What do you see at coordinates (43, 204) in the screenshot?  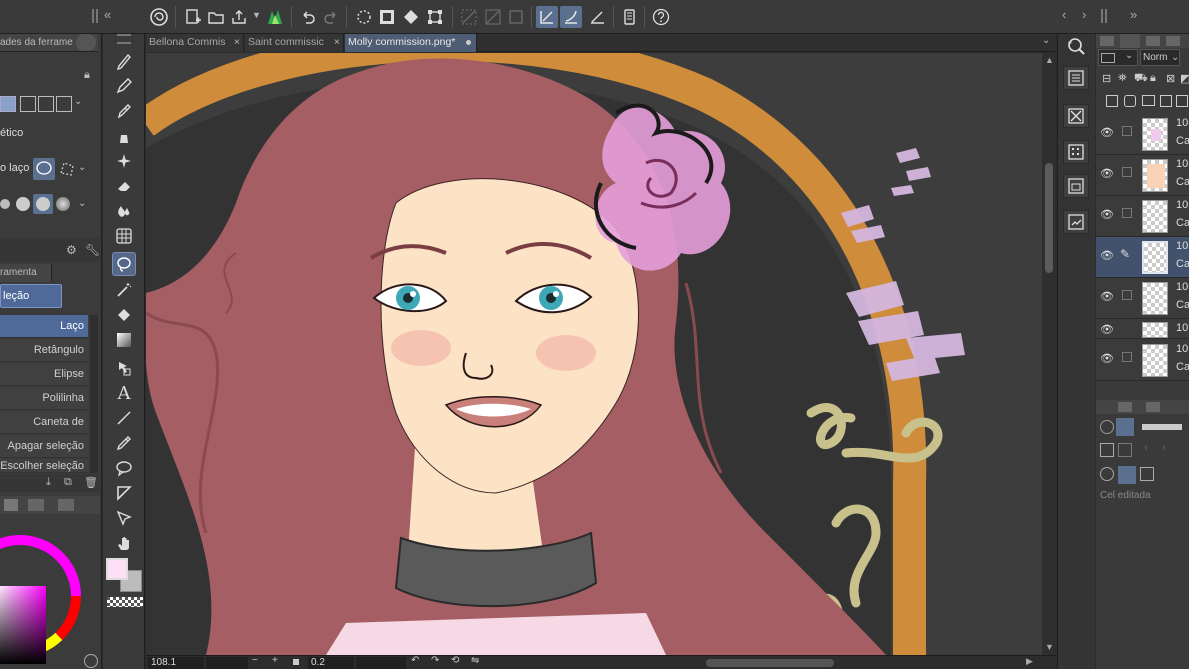 I see `antialias-medium-icon` at bounding box center [43, 204].